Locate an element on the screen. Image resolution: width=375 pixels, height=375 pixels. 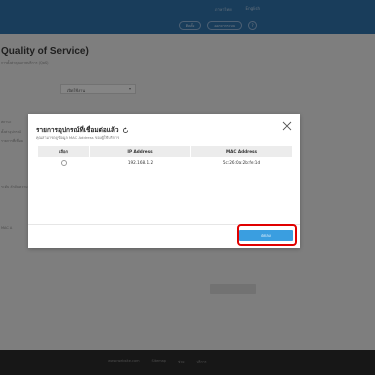
column-header-mac: MAC Address is located at coordinates (241, 151).